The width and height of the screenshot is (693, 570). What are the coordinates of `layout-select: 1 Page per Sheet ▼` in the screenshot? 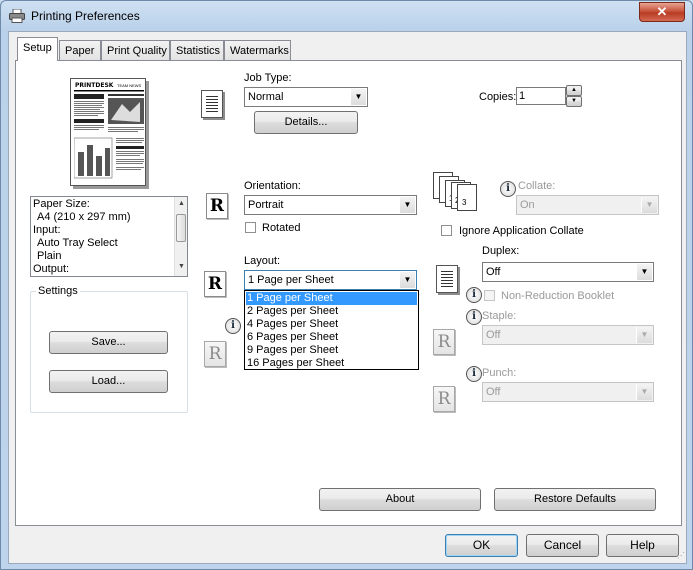 It's located at (330, 280).